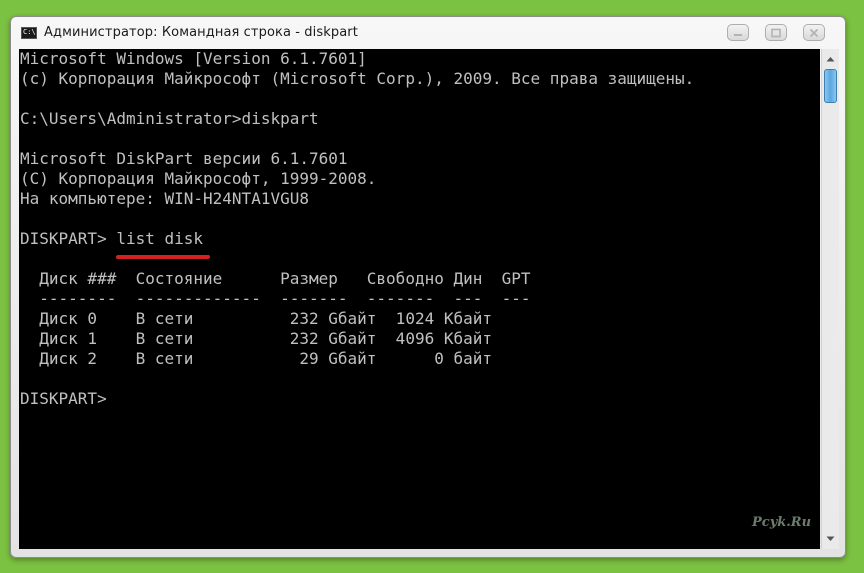 This screenshot has height=573, width=864. Describe the element at coordinates (164, 198) in the screenshot. I see `console-line: На компьютере: WIN-H24NTA1VGU8` at that location.